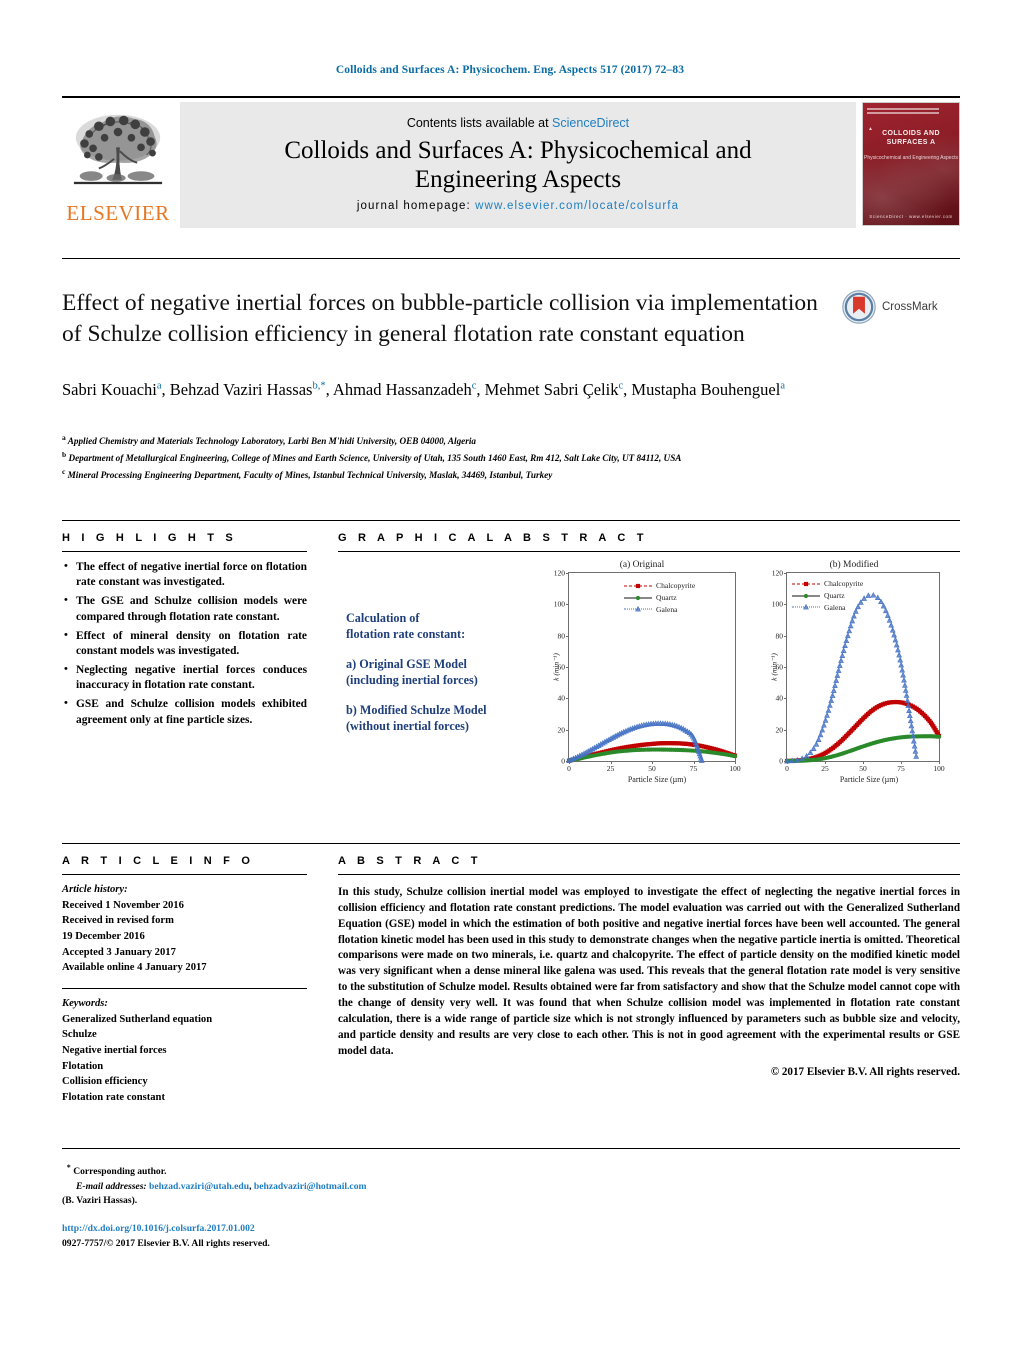 The width and height of the screenshot is (1020, 1351). Describe the element at coordinates (137, 1019) in the screenshot. I see `keyword-item: Generalized Sutherland equation` at that location.